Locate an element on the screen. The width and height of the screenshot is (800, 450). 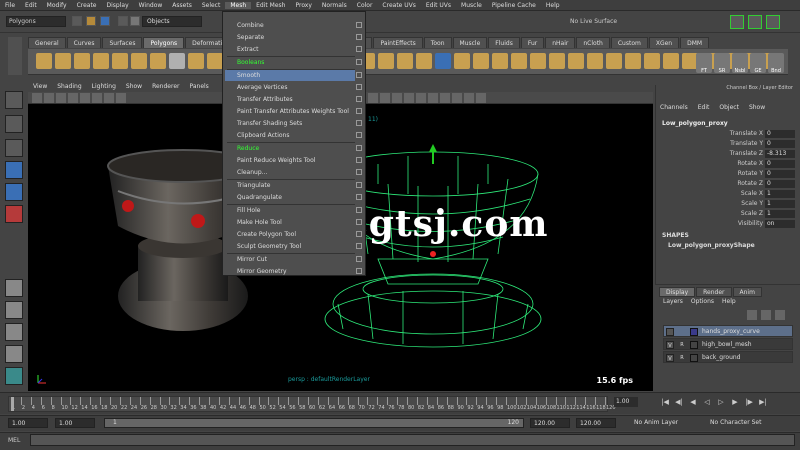
layer-playback-toggle is located at coordinates (682, 332).